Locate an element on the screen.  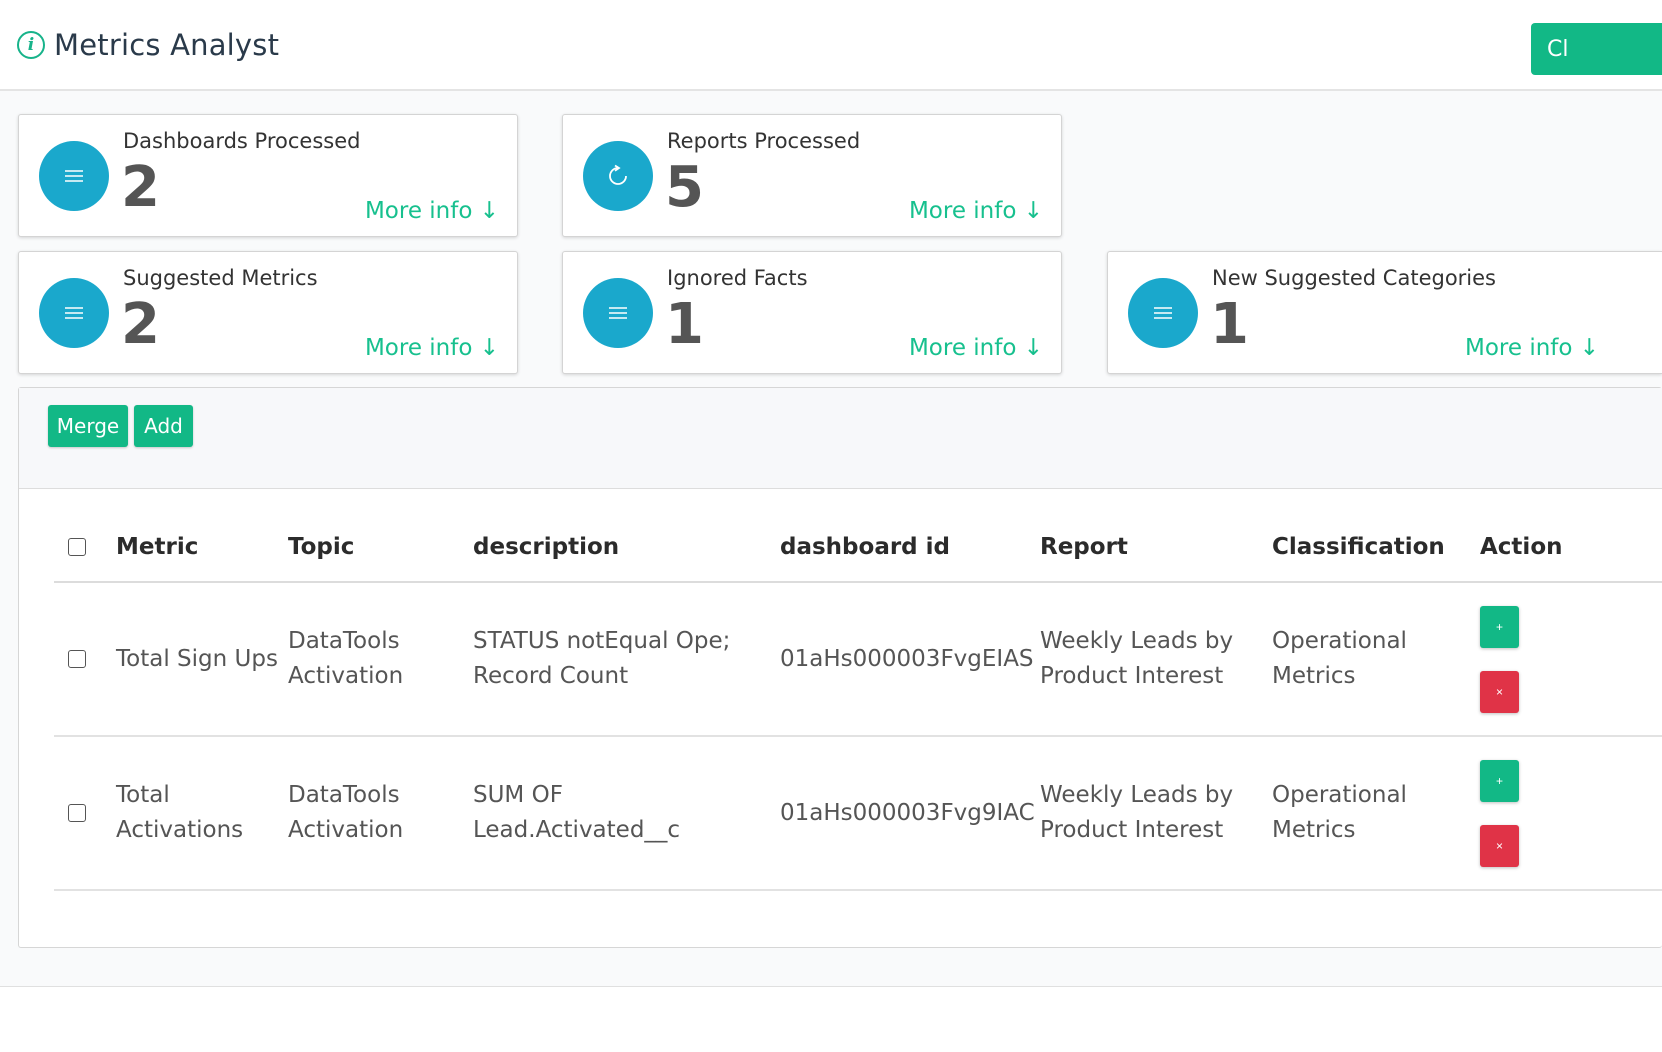
stat-label: Dashboards Processed is located at coordinates (242, 141).